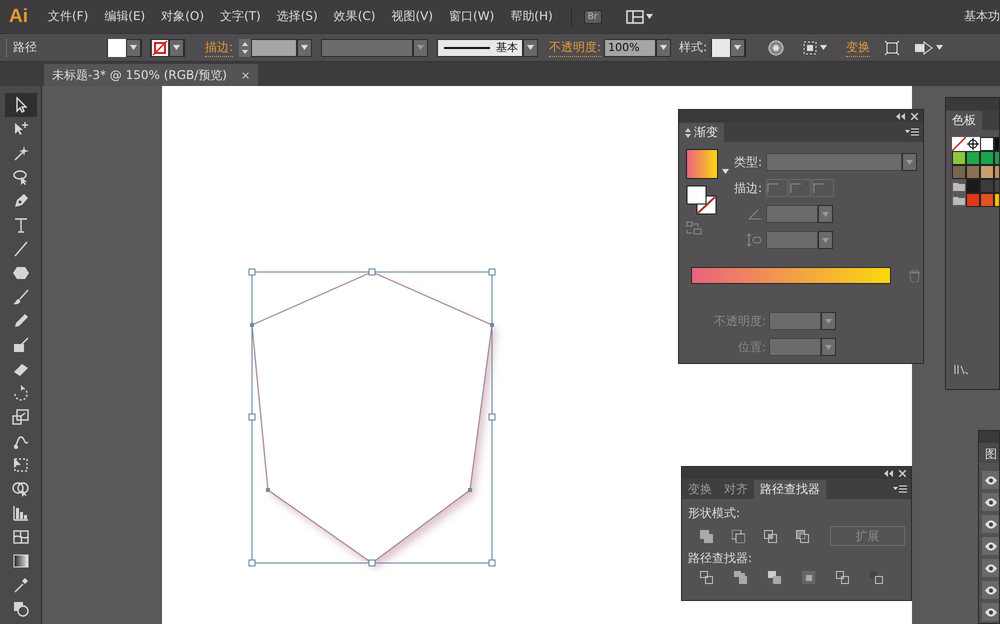 This screenshot has height=624, width=1000. I want to click on graphic-style-button, so click(728, 47).